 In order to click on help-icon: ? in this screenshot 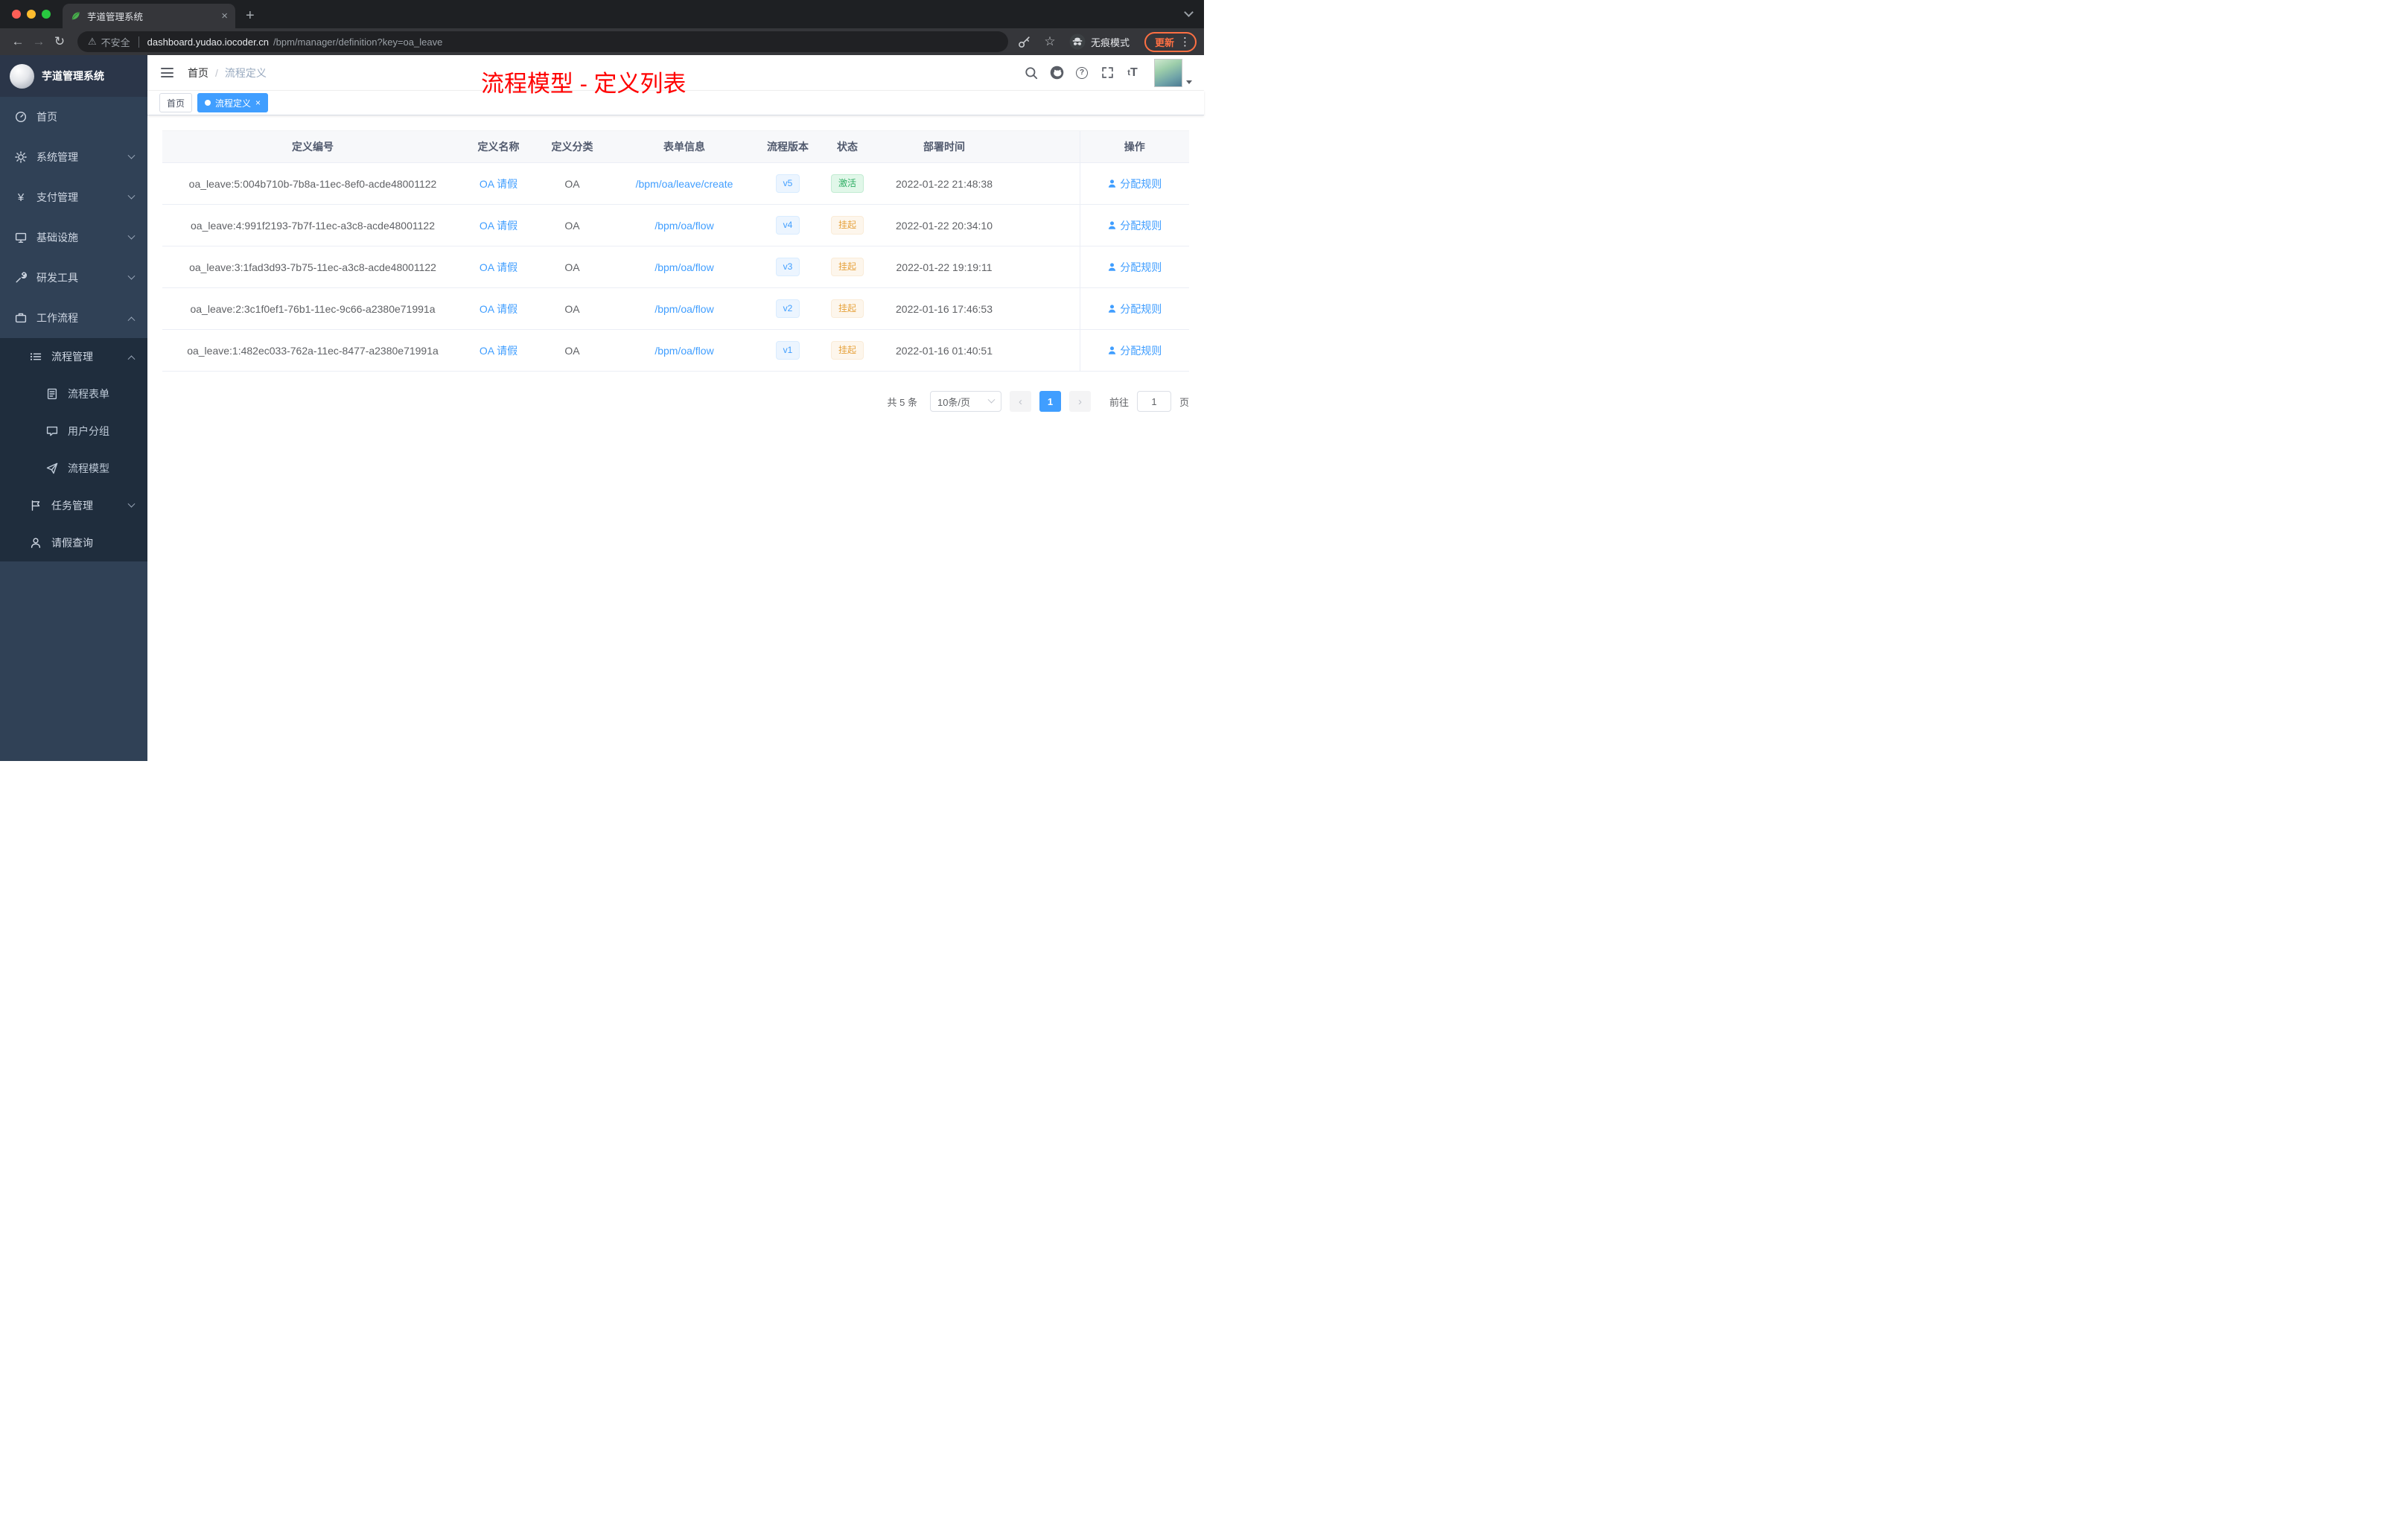, I will do `click(1082, 73)`.